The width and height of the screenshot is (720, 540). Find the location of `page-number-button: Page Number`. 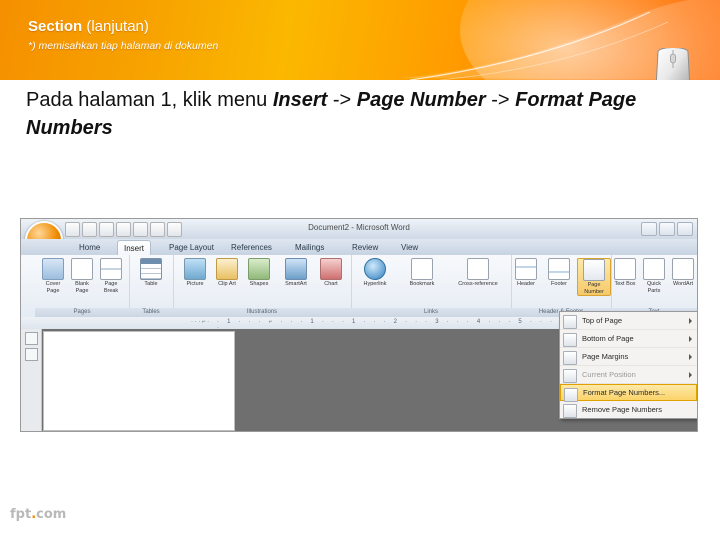

page-number-button: Page Number is located at coordinates (594, 277).